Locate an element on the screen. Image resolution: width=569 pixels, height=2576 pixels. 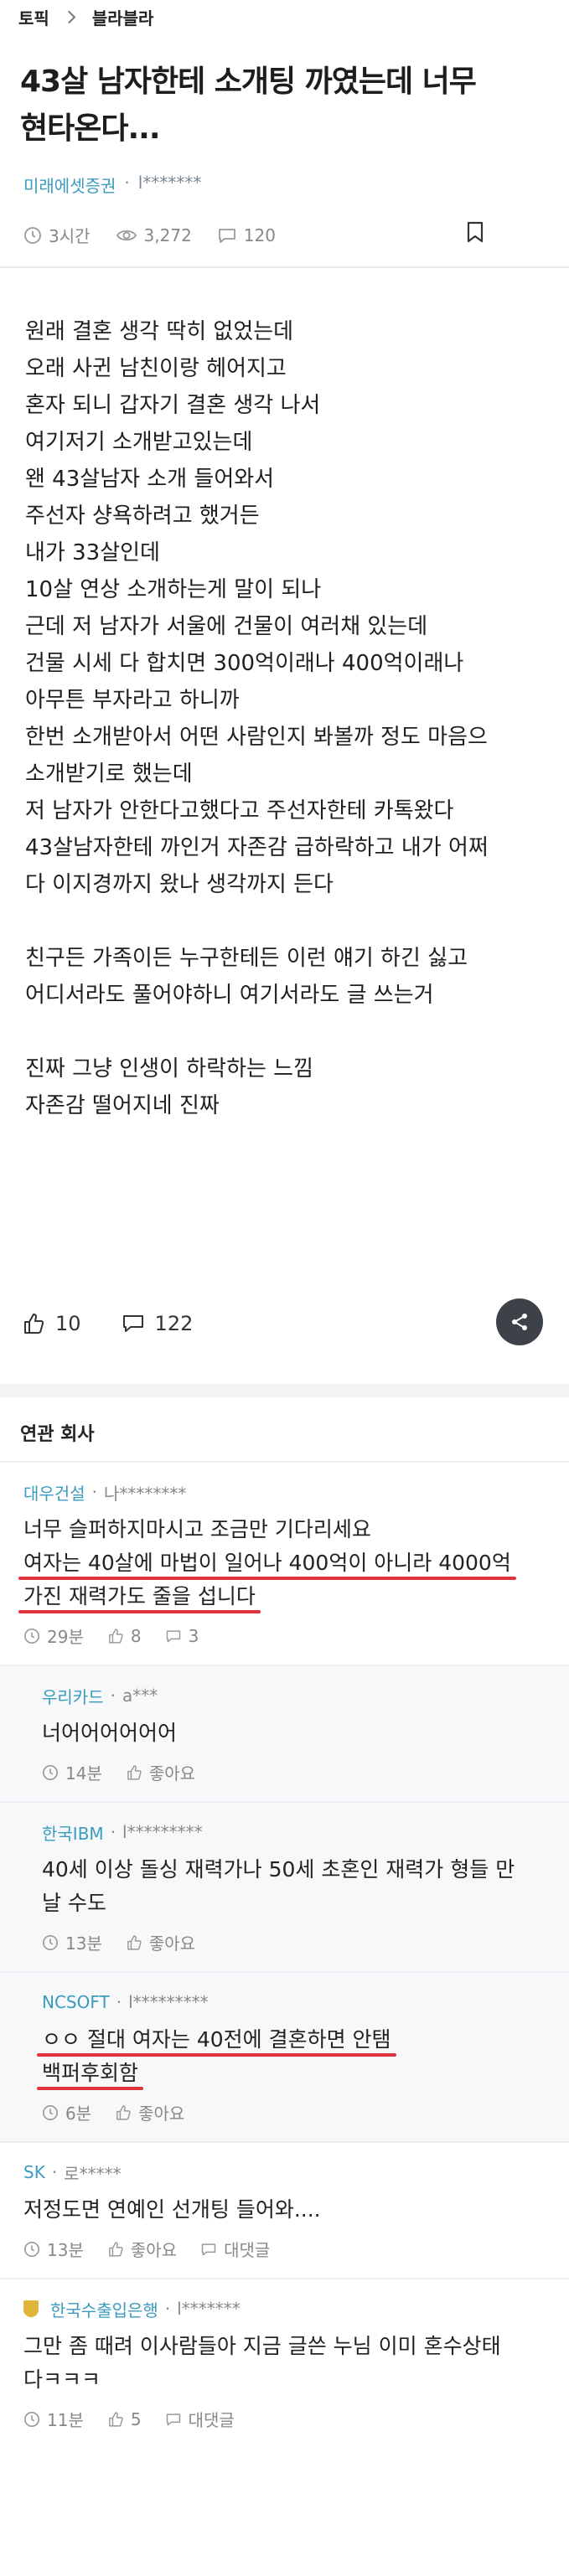
body-line: 아무튼 부자라고 하니까 is located at coordinates (132, 700).